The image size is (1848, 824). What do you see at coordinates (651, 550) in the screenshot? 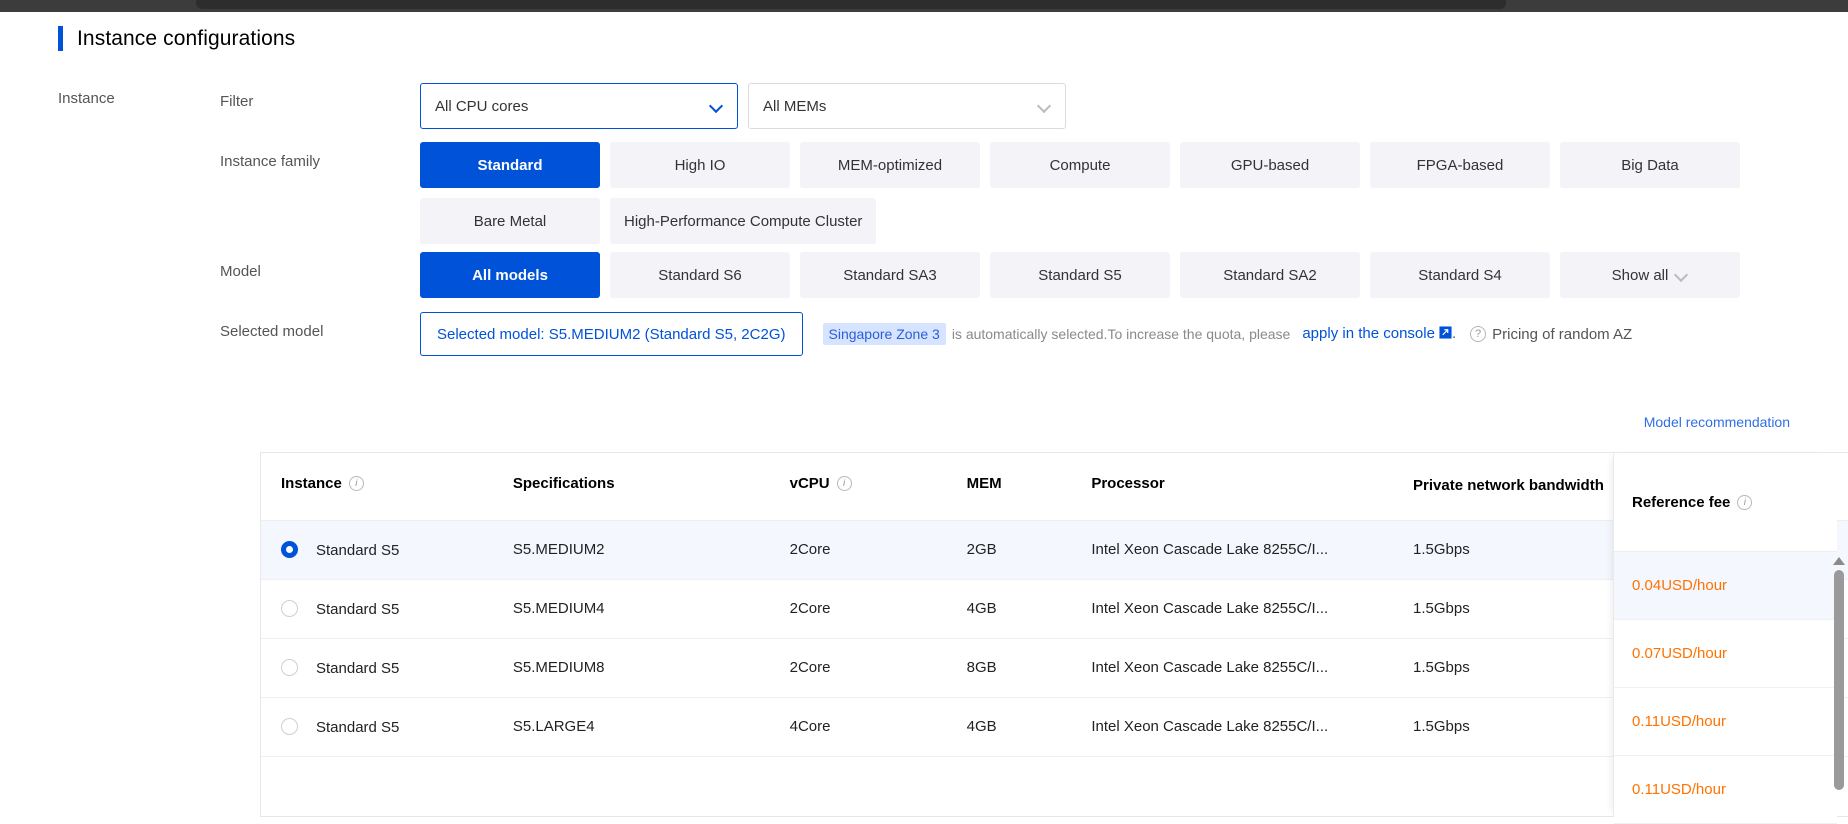
I see `row-specifications: S5.MEDIUM2` at bounding box center [651, 550].